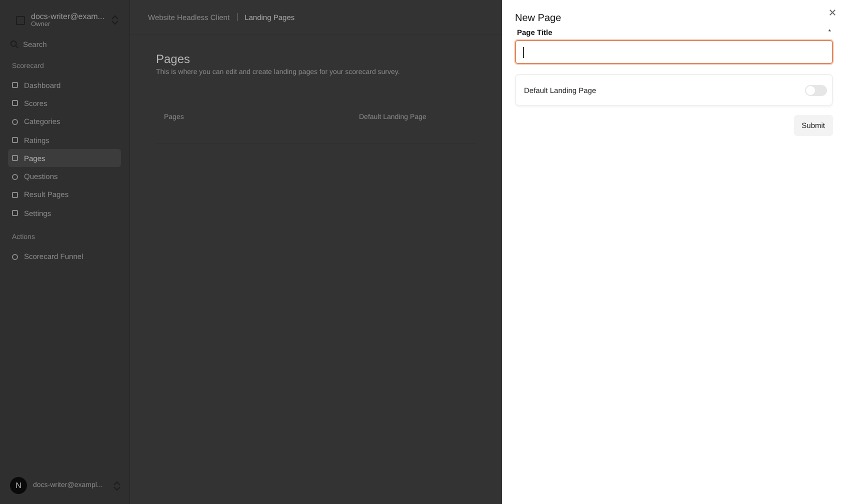 The height and width of the screenshot is (504, 846). Describe the element at coordinates (832, 12) in the screenshot. I see `close-icon` at that location.